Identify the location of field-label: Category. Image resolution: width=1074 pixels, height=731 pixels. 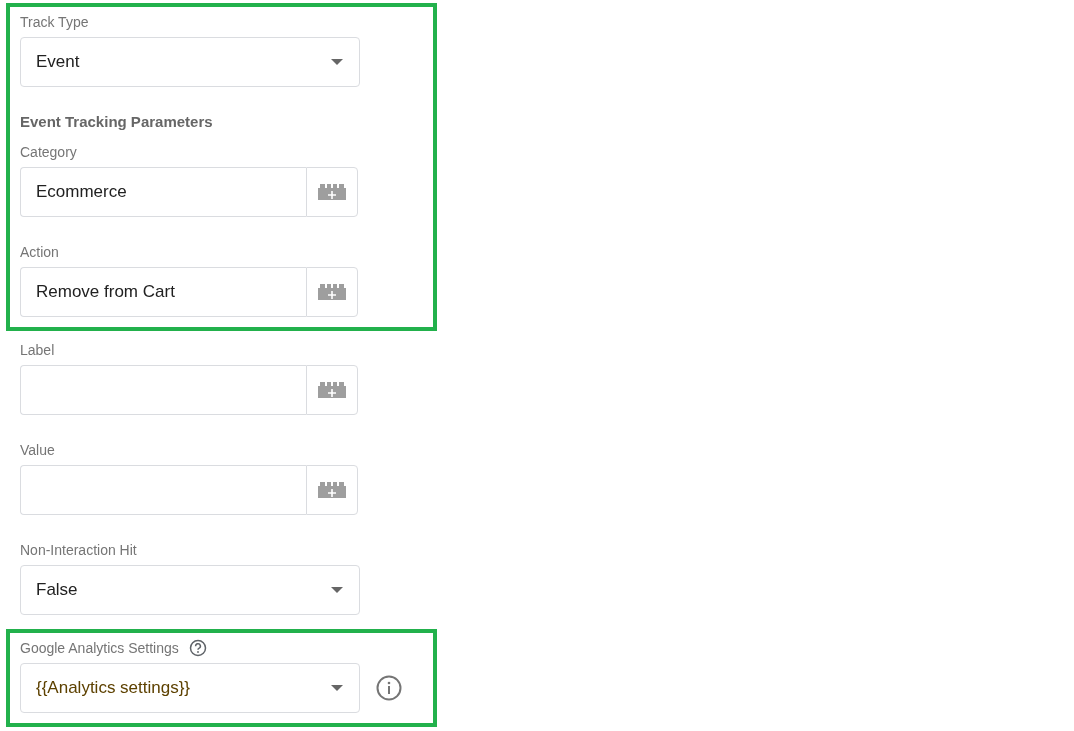
(48, 152).